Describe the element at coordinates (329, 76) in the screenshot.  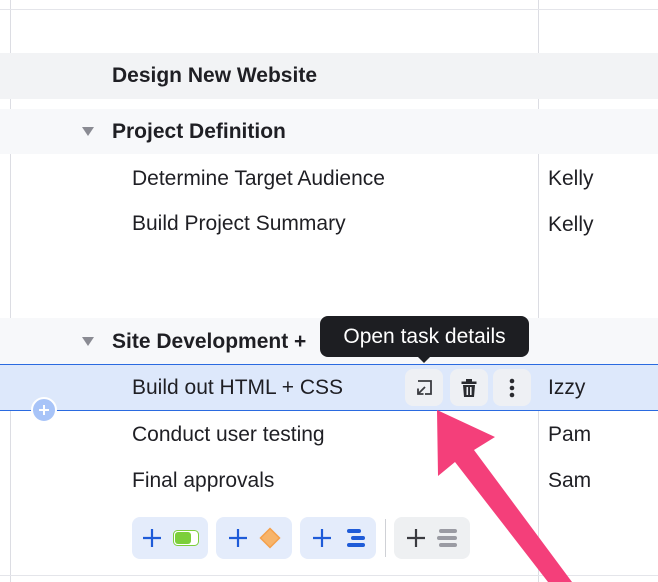
I see `project-row: Design New Website` at that location.